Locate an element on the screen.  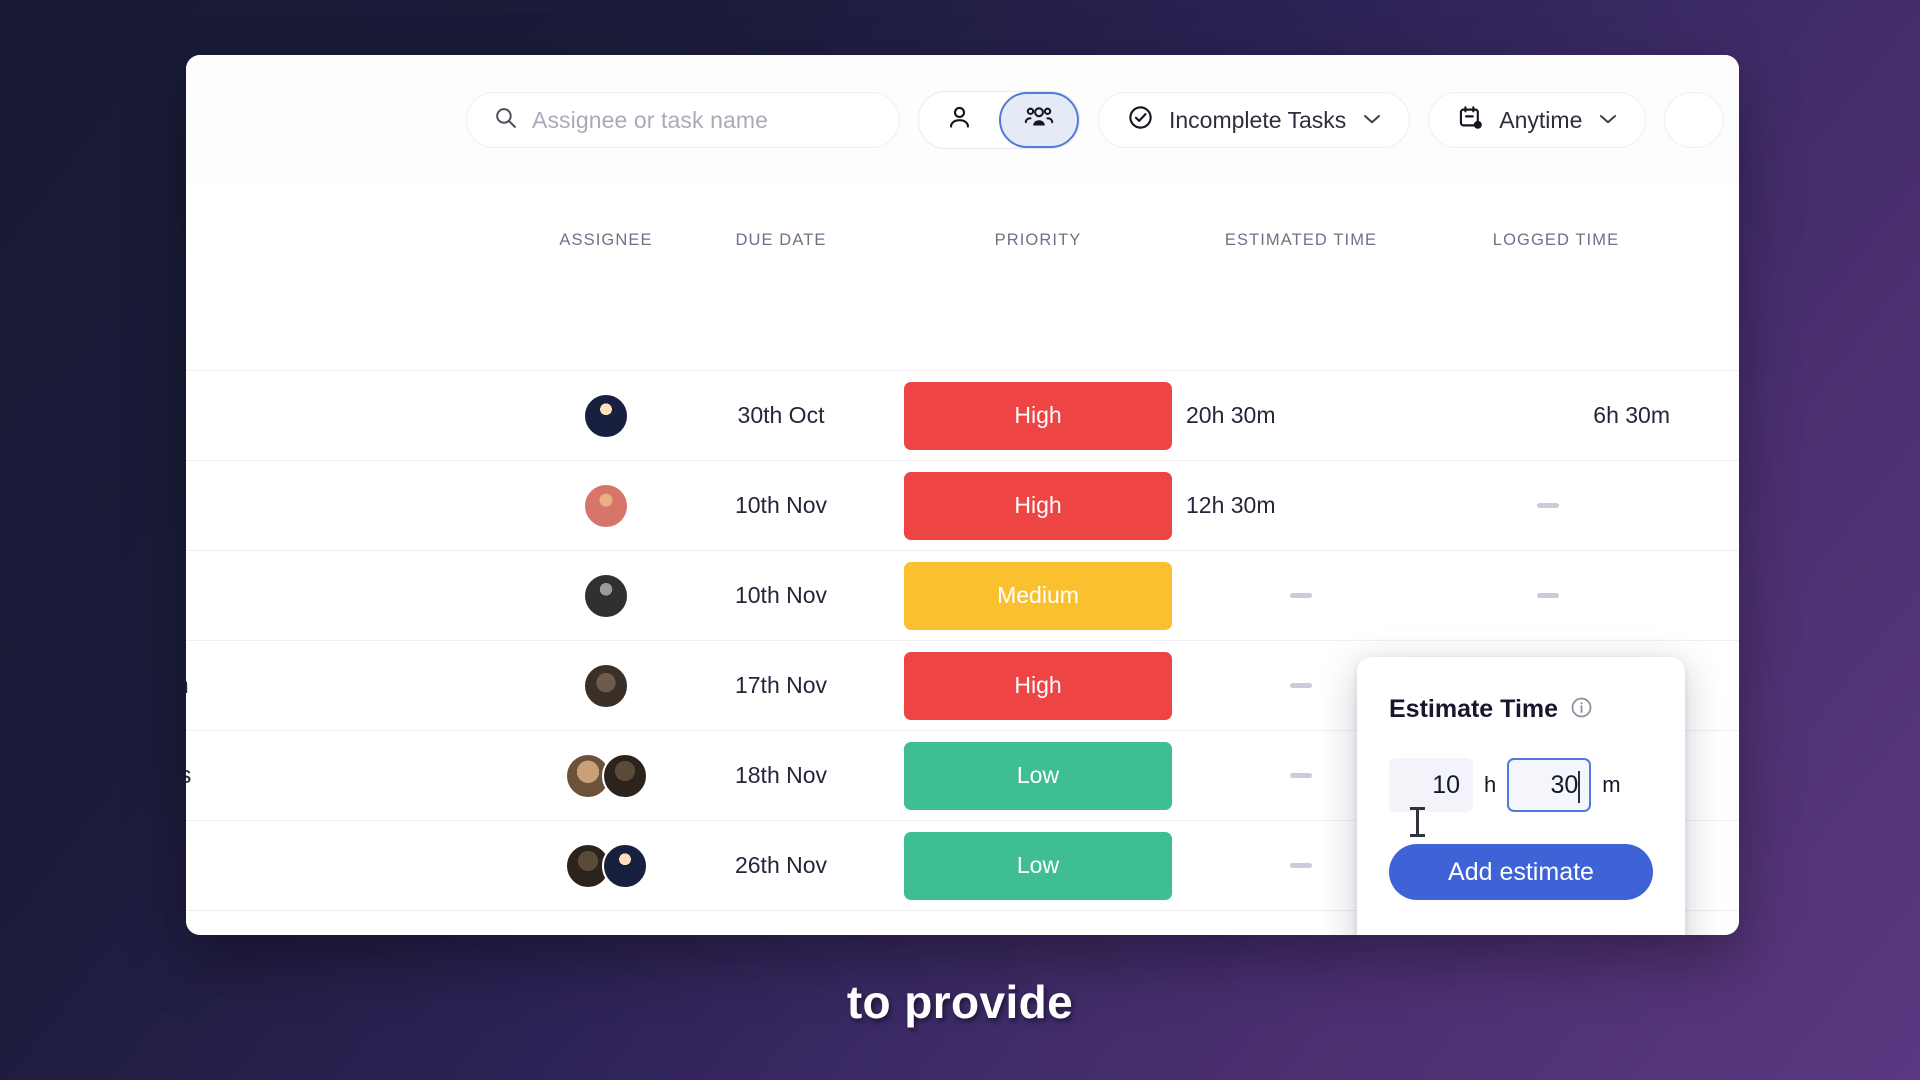
search-icon is located at coordinates (505, 120).